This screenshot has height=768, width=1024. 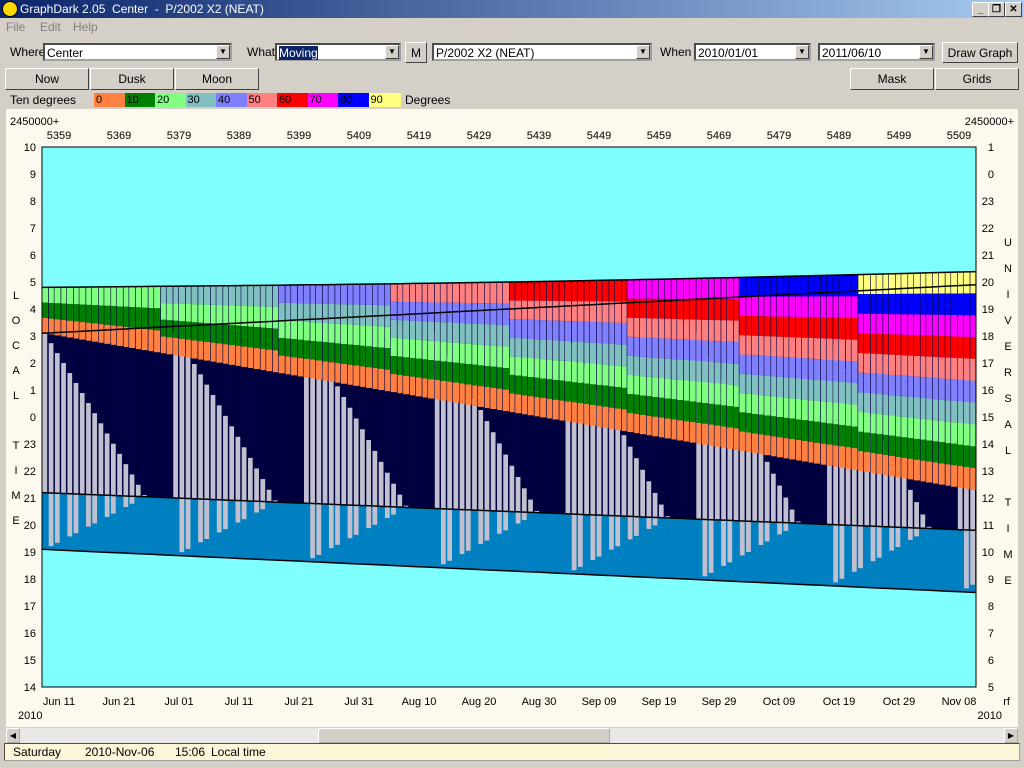 What do you see at coordinates (464, 735) in the screenshot?
I see `scroll-thumb` at bounding box center [464, 735].